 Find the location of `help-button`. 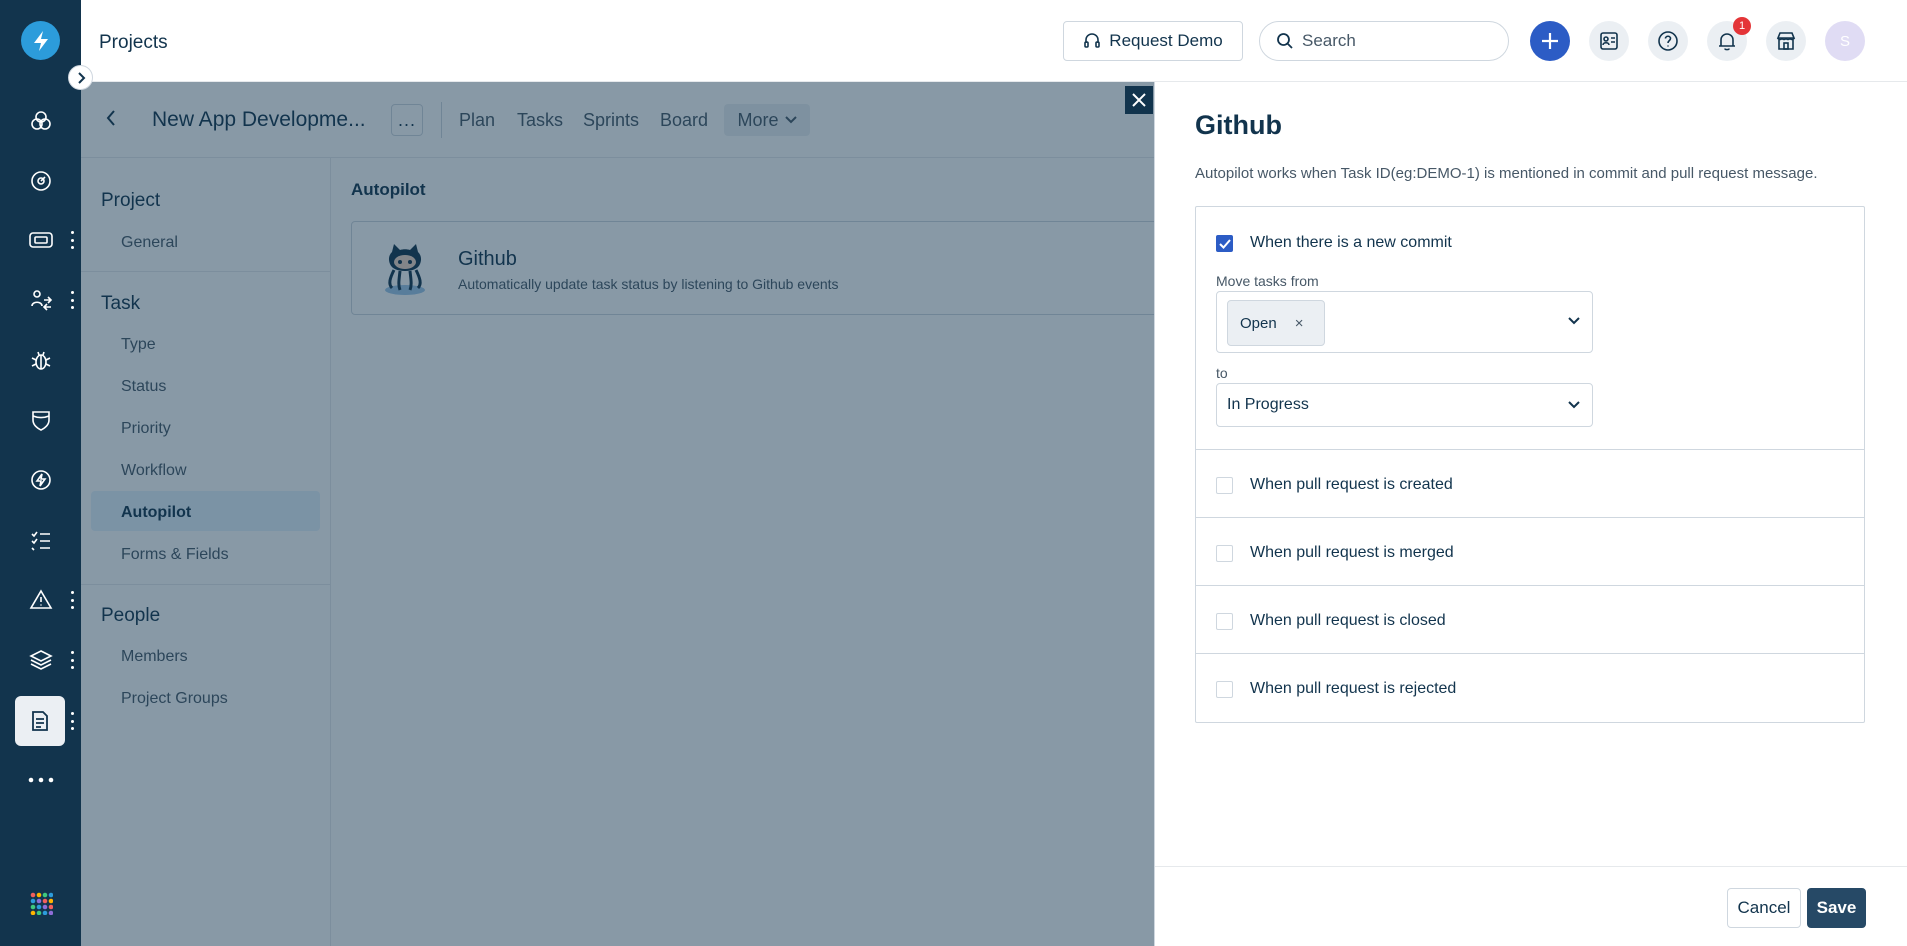

help-button is located at coordinates (1668, 41).